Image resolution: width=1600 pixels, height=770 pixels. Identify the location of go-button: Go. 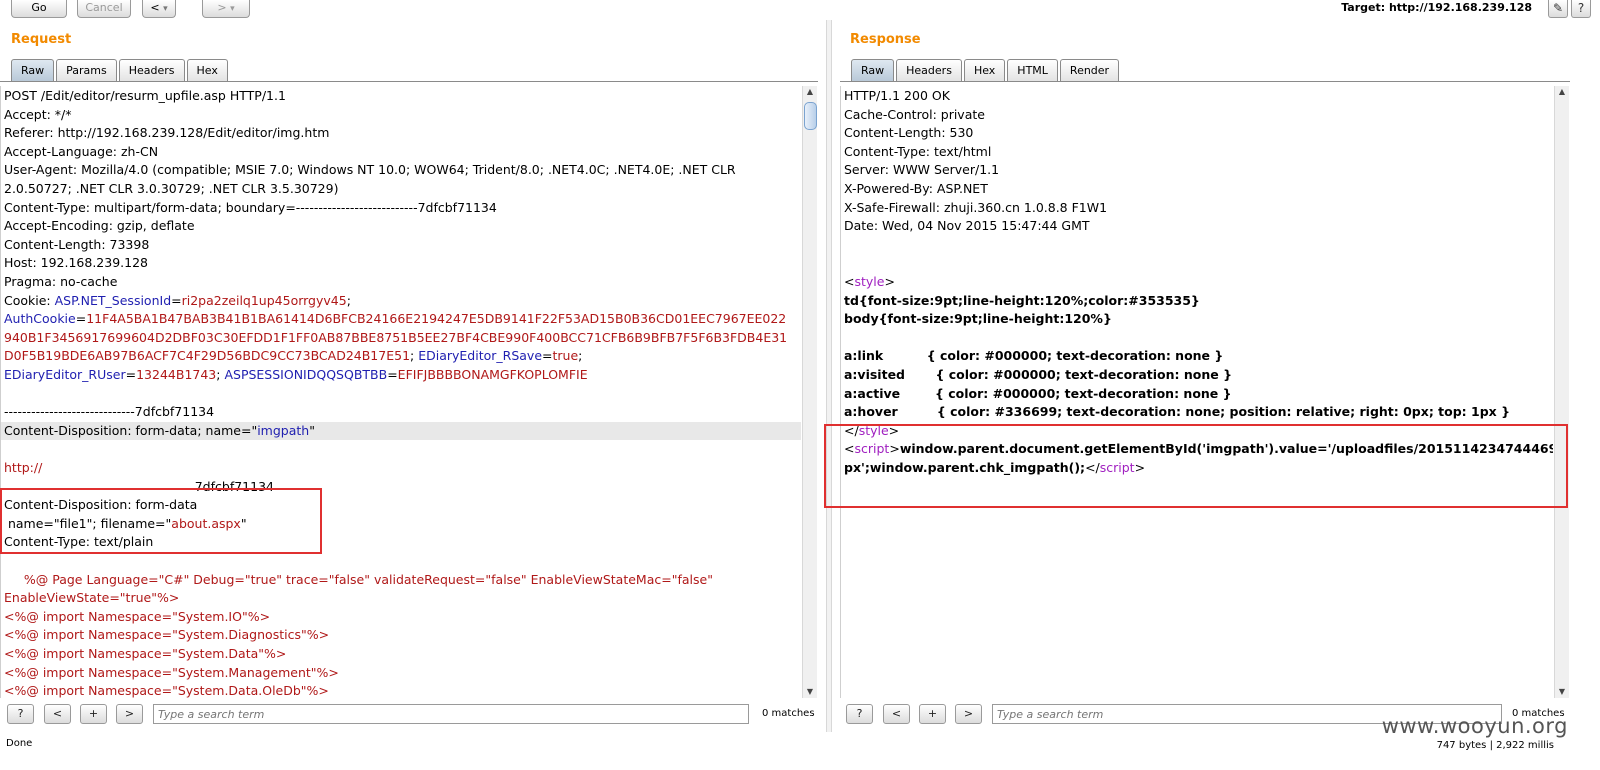
(39, 9).